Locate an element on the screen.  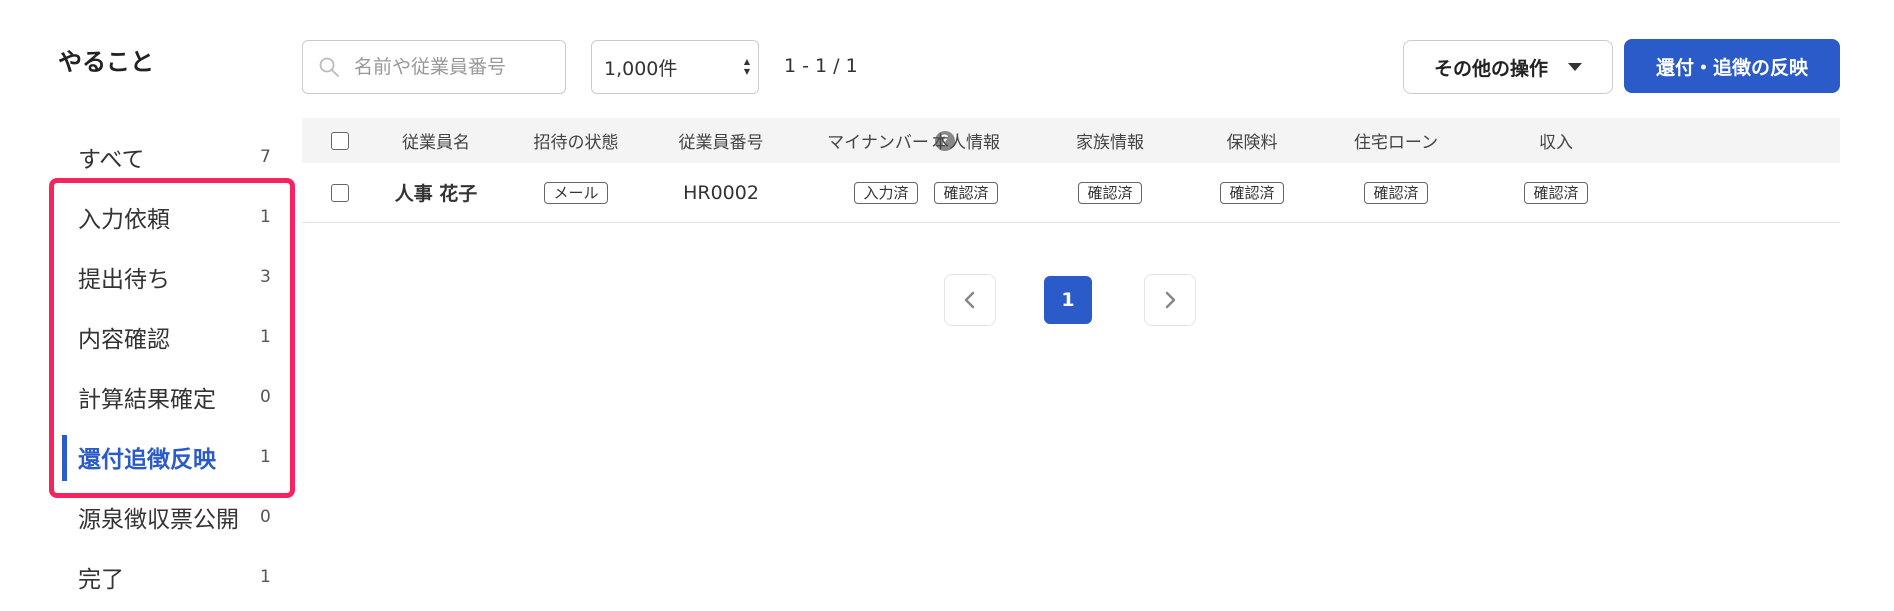
toolbar: 1,000件 ▲▼ 1 - 1 / 1 その他の操作 還付・追徴の反映 is located at coordinates (1071, 66).